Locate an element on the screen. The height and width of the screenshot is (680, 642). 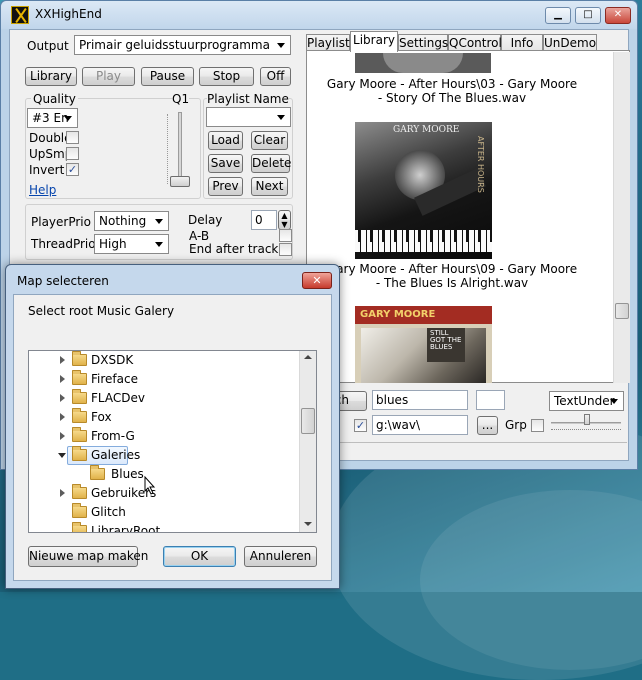
dialog-close-button: ✕ is located at coordinates (317, 280).